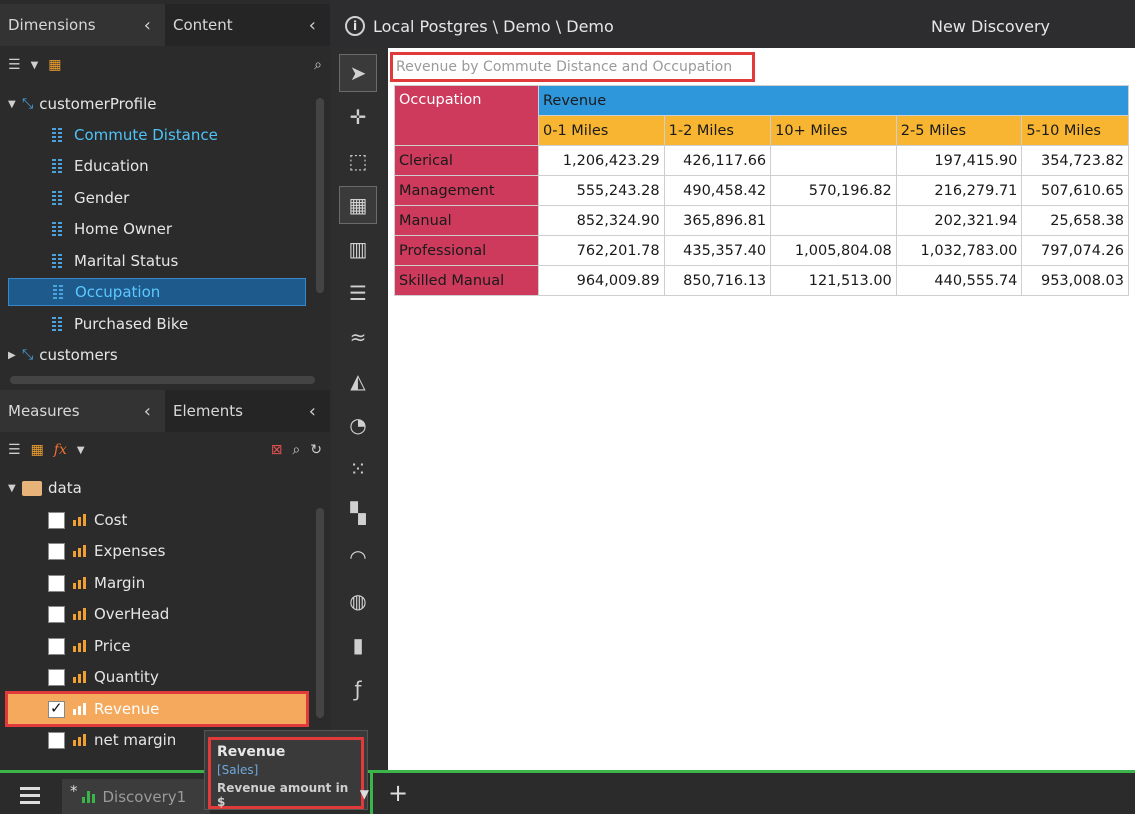  What do you see at coordinates (277, 450) in the screenshot?
I see `clear-selection-icon: ⊠` at bounding box center [277, 450].